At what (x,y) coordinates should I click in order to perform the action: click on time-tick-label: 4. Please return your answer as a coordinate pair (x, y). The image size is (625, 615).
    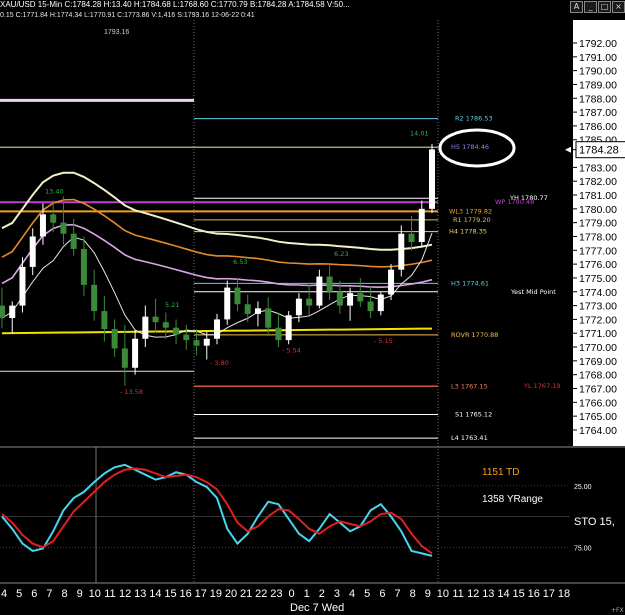
    Looking at the image, I should click on (4, 594).